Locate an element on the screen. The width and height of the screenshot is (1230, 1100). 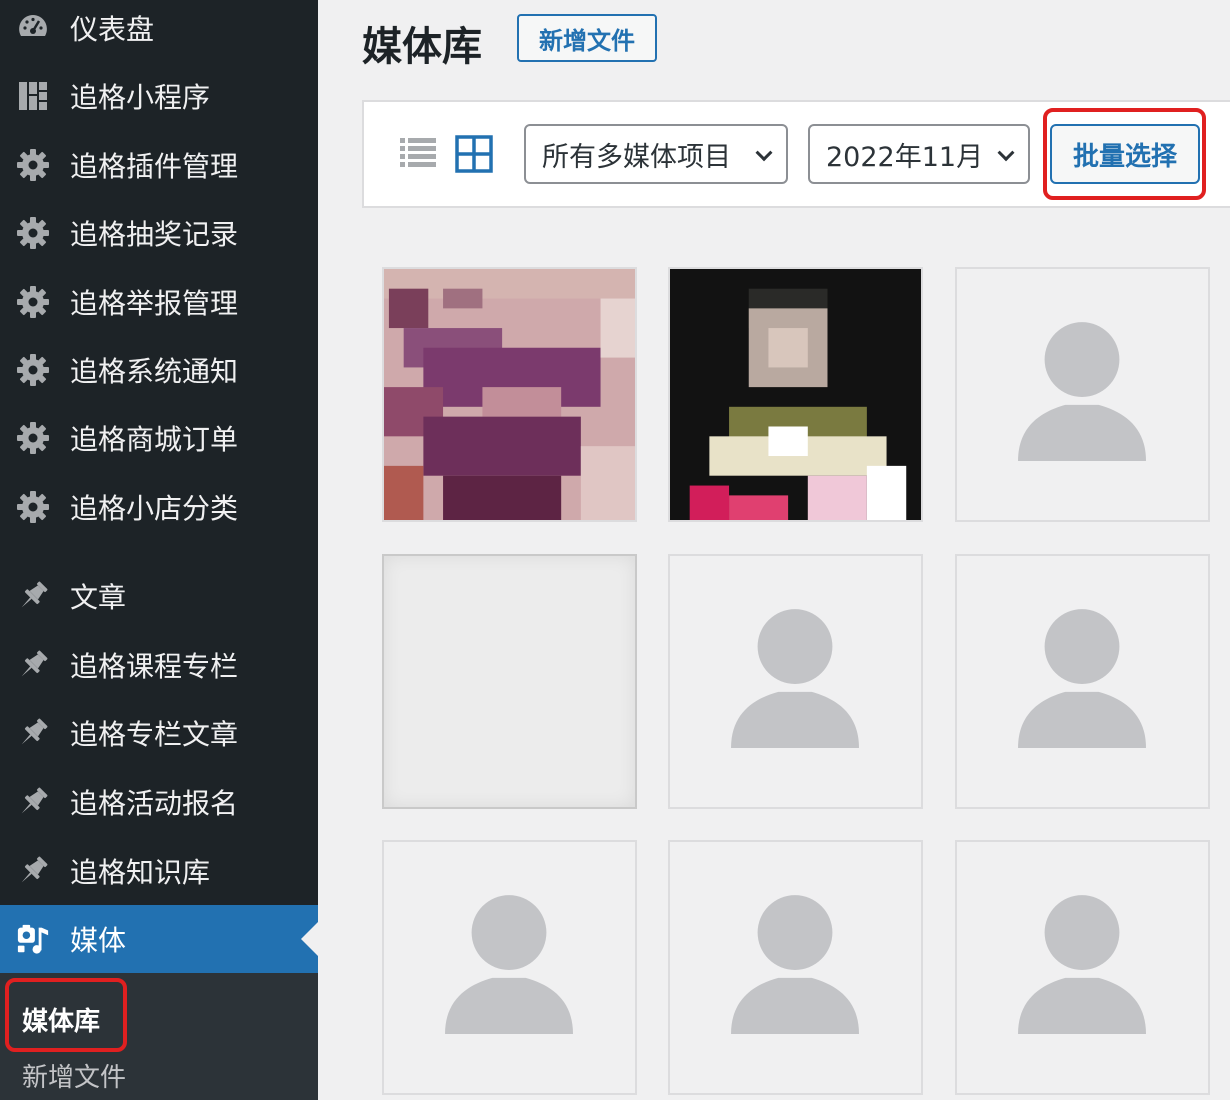
bulk-select-button: 批量选择 is located at coordinates (1125, 154).